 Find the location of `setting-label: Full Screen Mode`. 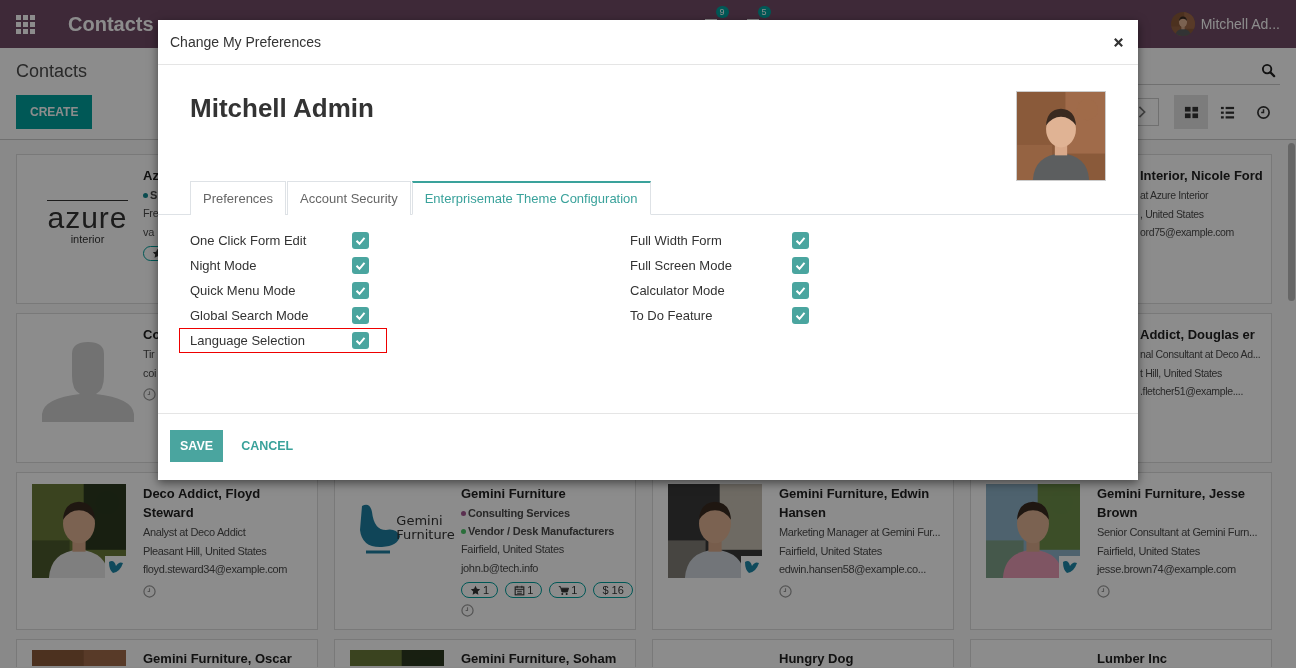

setting-label: Full Screen Mode is located at coordinates (681, 265).